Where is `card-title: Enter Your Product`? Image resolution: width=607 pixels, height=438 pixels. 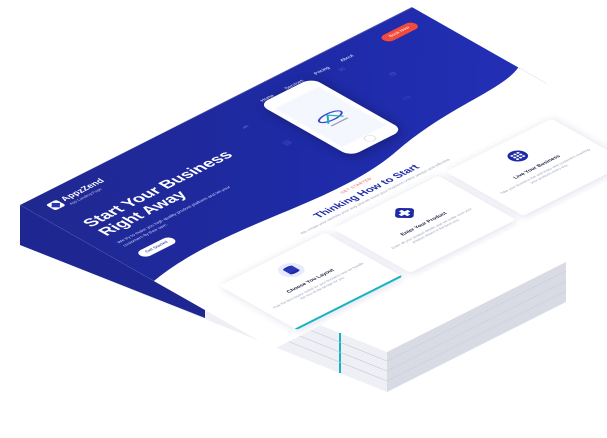
card-title: Enter Your Product is located at coordinates (424, 224).